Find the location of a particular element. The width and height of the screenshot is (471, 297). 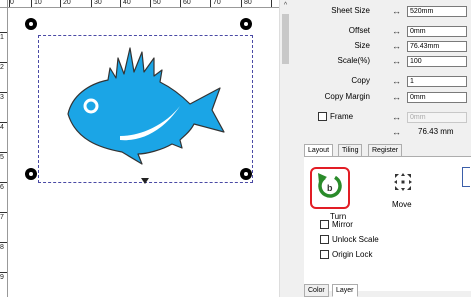

offset-field: 0mm is located at coordinates (437, 31).